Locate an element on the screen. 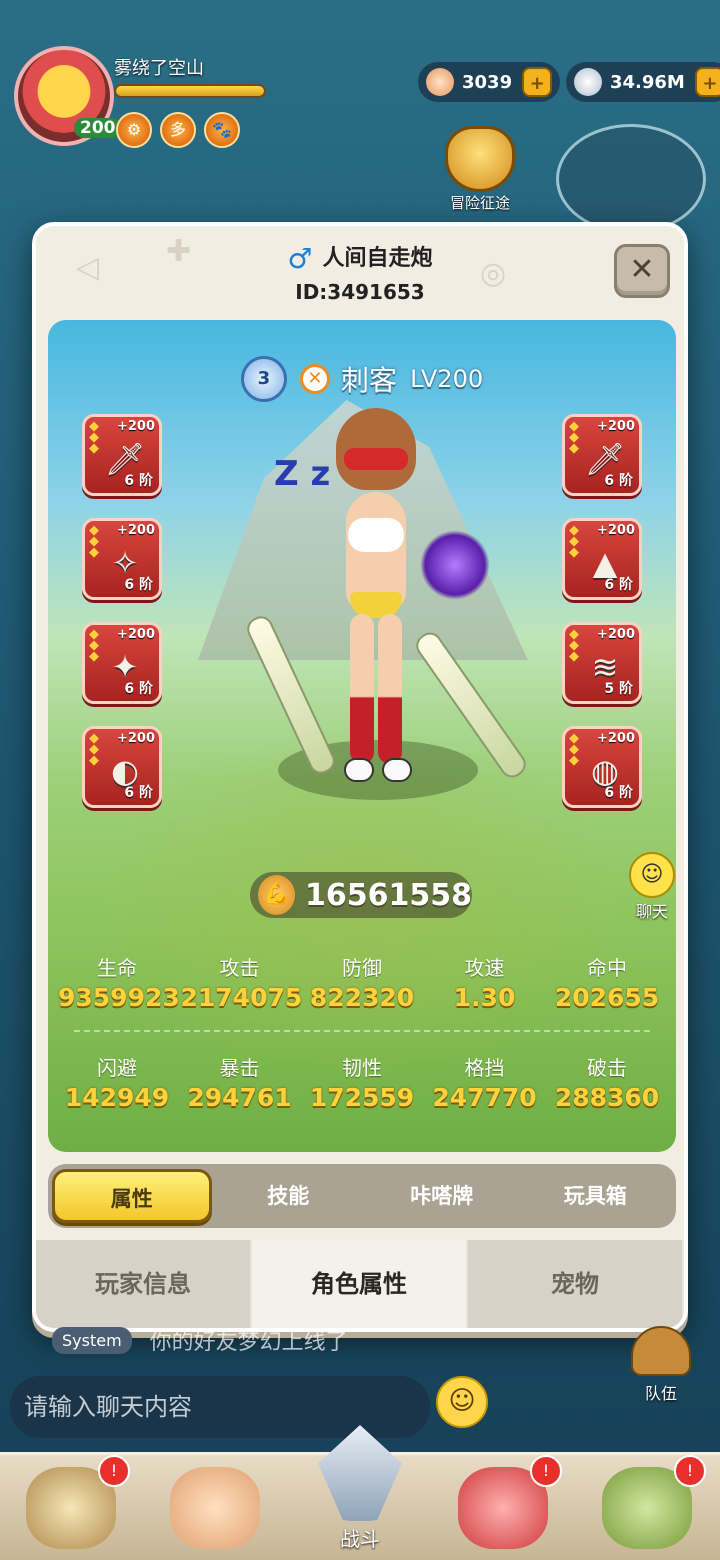 This screenshot has width=720, height=1560. system-message-row: System 你的好友梦幻上线了 is located at coordinates (184, 1340).